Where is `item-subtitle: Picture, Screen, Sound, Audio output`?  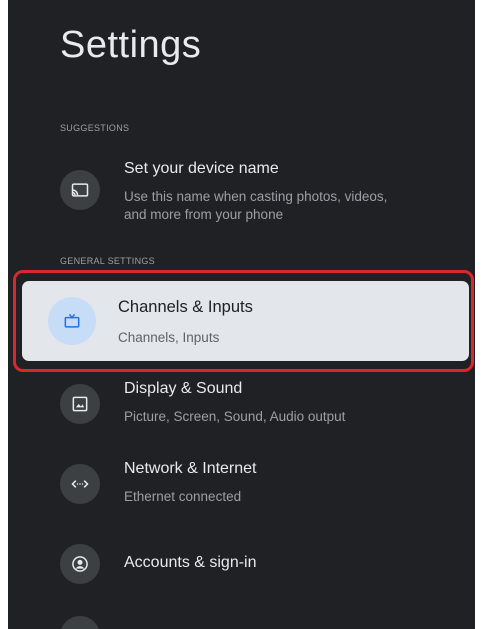 item-subtitle: Picture, Screen, Sound, Audio output is located at coordinates (235, 416).